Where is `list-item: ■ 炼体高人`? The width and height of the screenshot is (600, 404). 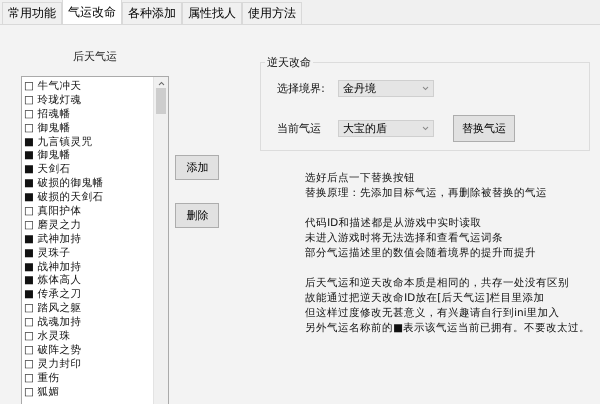
list-item: ■ 炼体高人 is located at coordinates (88, 281).